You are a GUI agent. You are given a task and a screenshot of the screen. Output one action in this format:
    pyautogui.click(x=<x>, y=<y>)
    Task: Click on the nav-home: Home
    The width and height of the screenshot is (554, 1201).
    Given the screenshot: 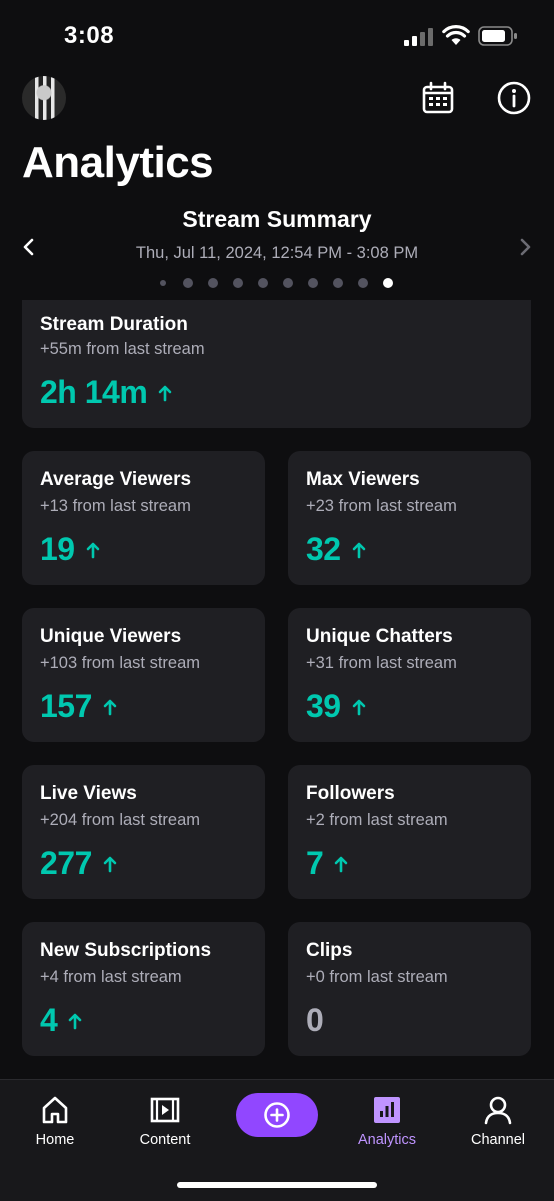 What is the action you would take?
    pyautogui.click(x=55, y=1121)
    